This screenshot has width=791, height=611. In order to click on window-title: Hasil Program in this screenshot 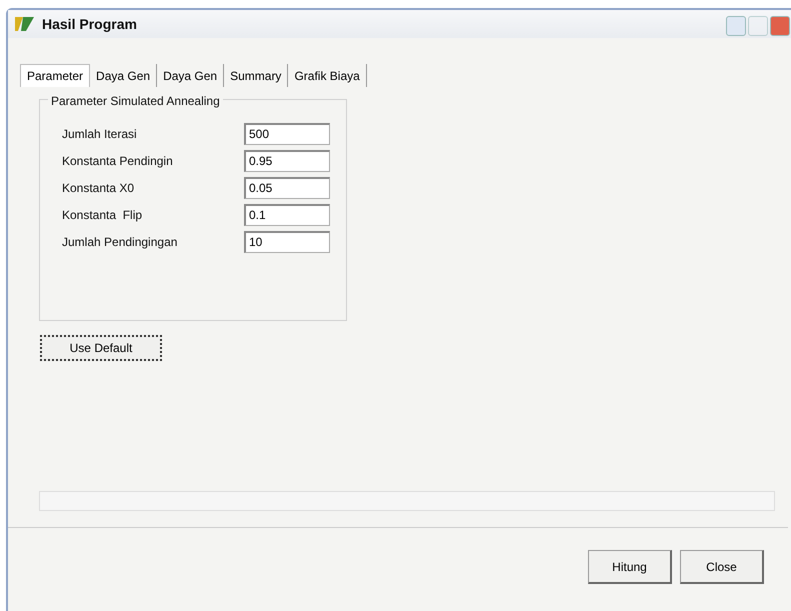, I will do `click(89, 24)`.